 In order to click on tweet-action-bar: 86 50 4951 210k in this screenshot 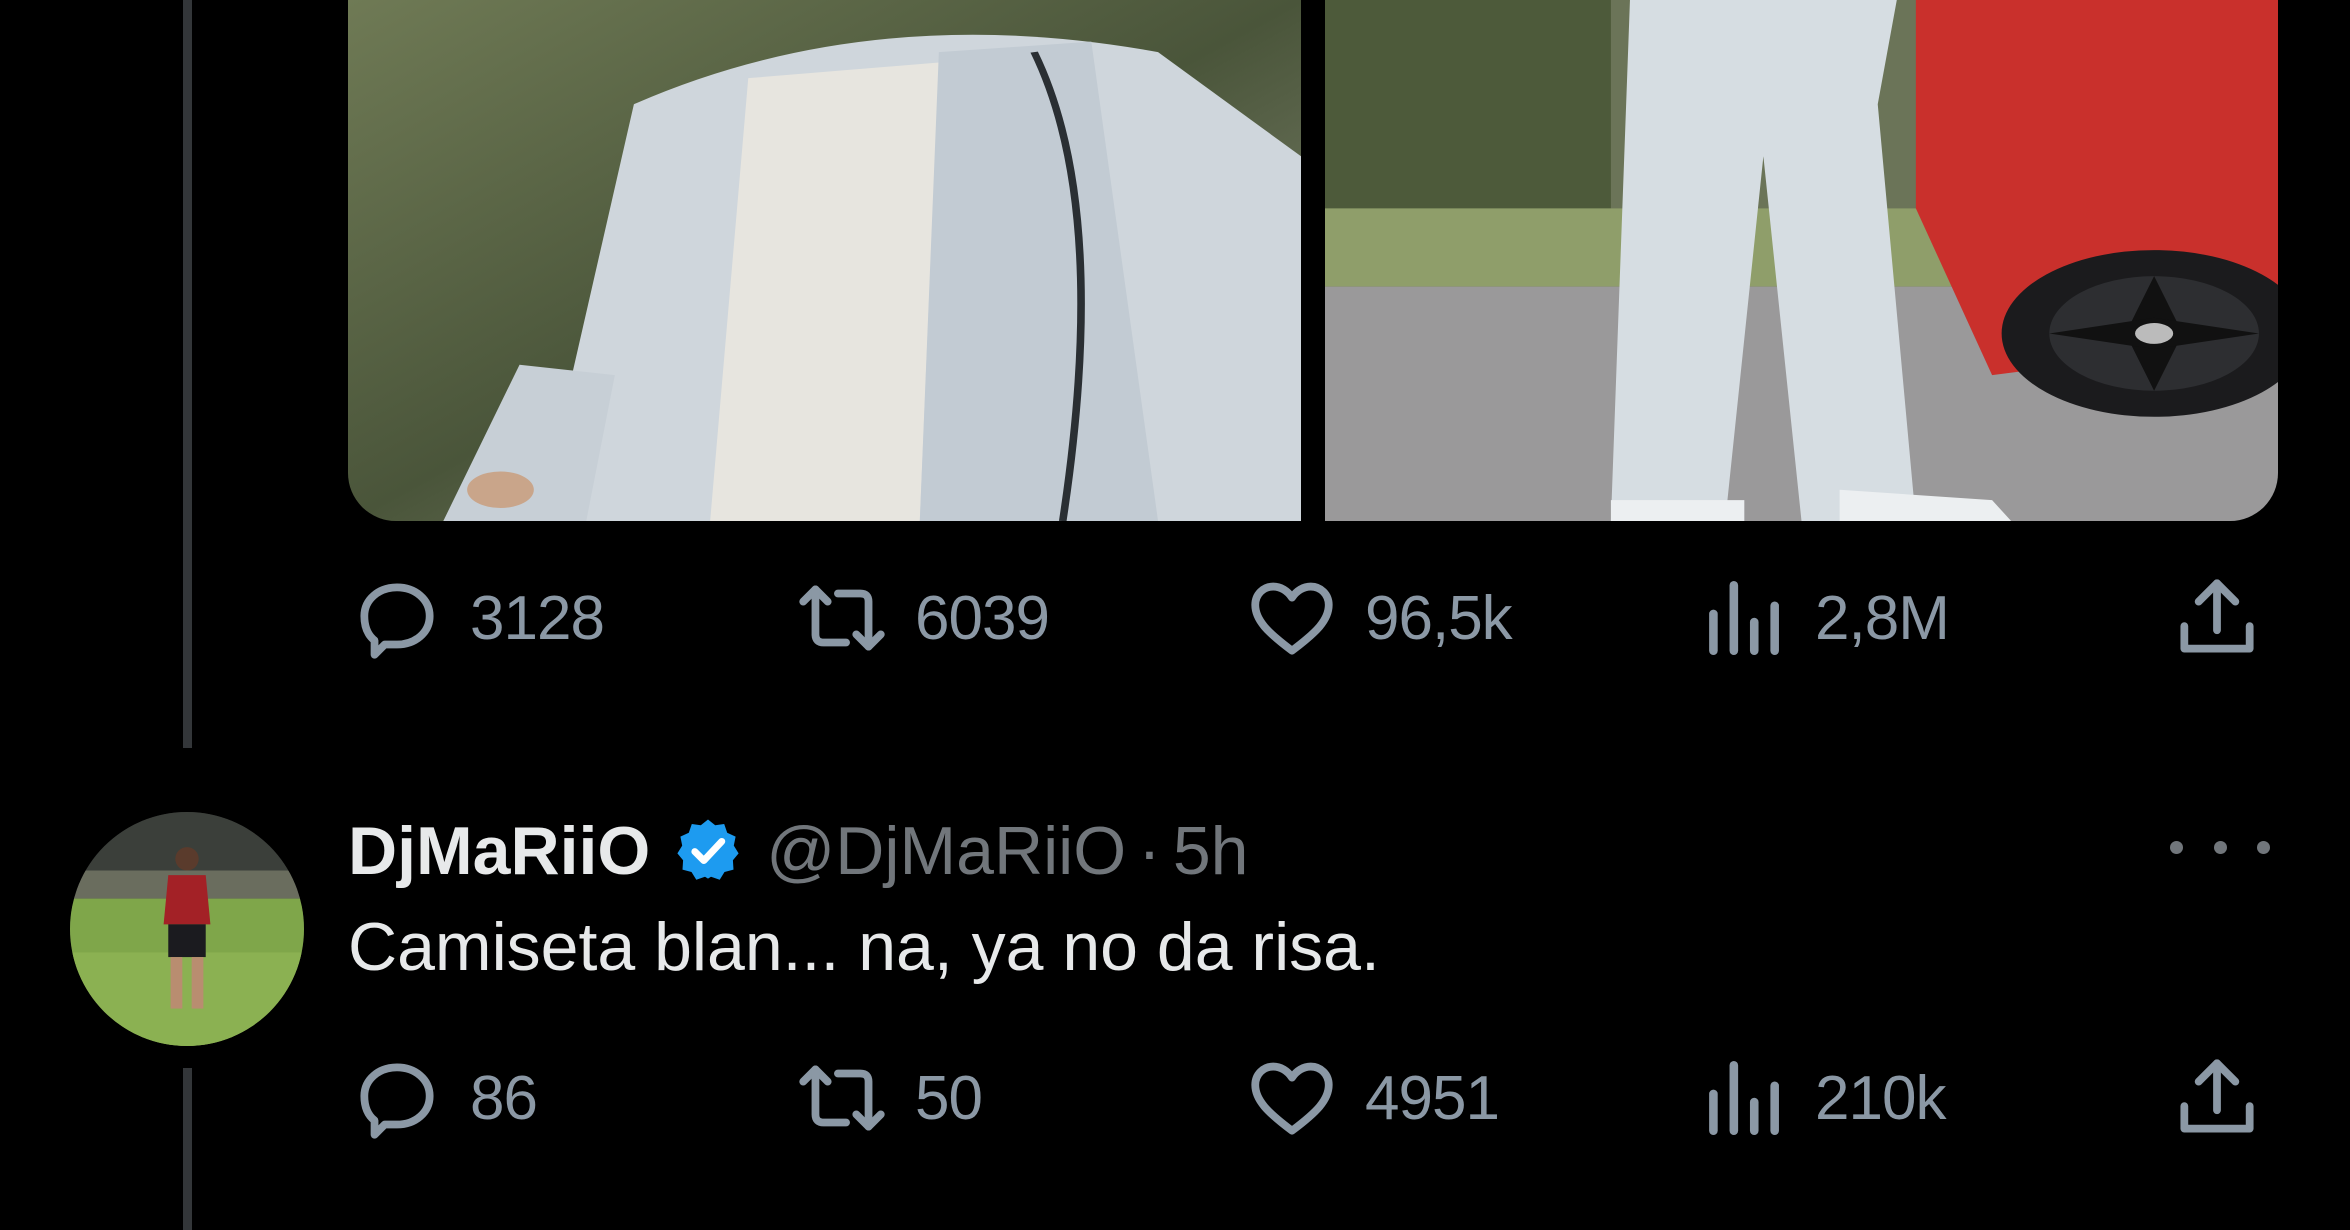, I will do `click(1313, 1098)`.